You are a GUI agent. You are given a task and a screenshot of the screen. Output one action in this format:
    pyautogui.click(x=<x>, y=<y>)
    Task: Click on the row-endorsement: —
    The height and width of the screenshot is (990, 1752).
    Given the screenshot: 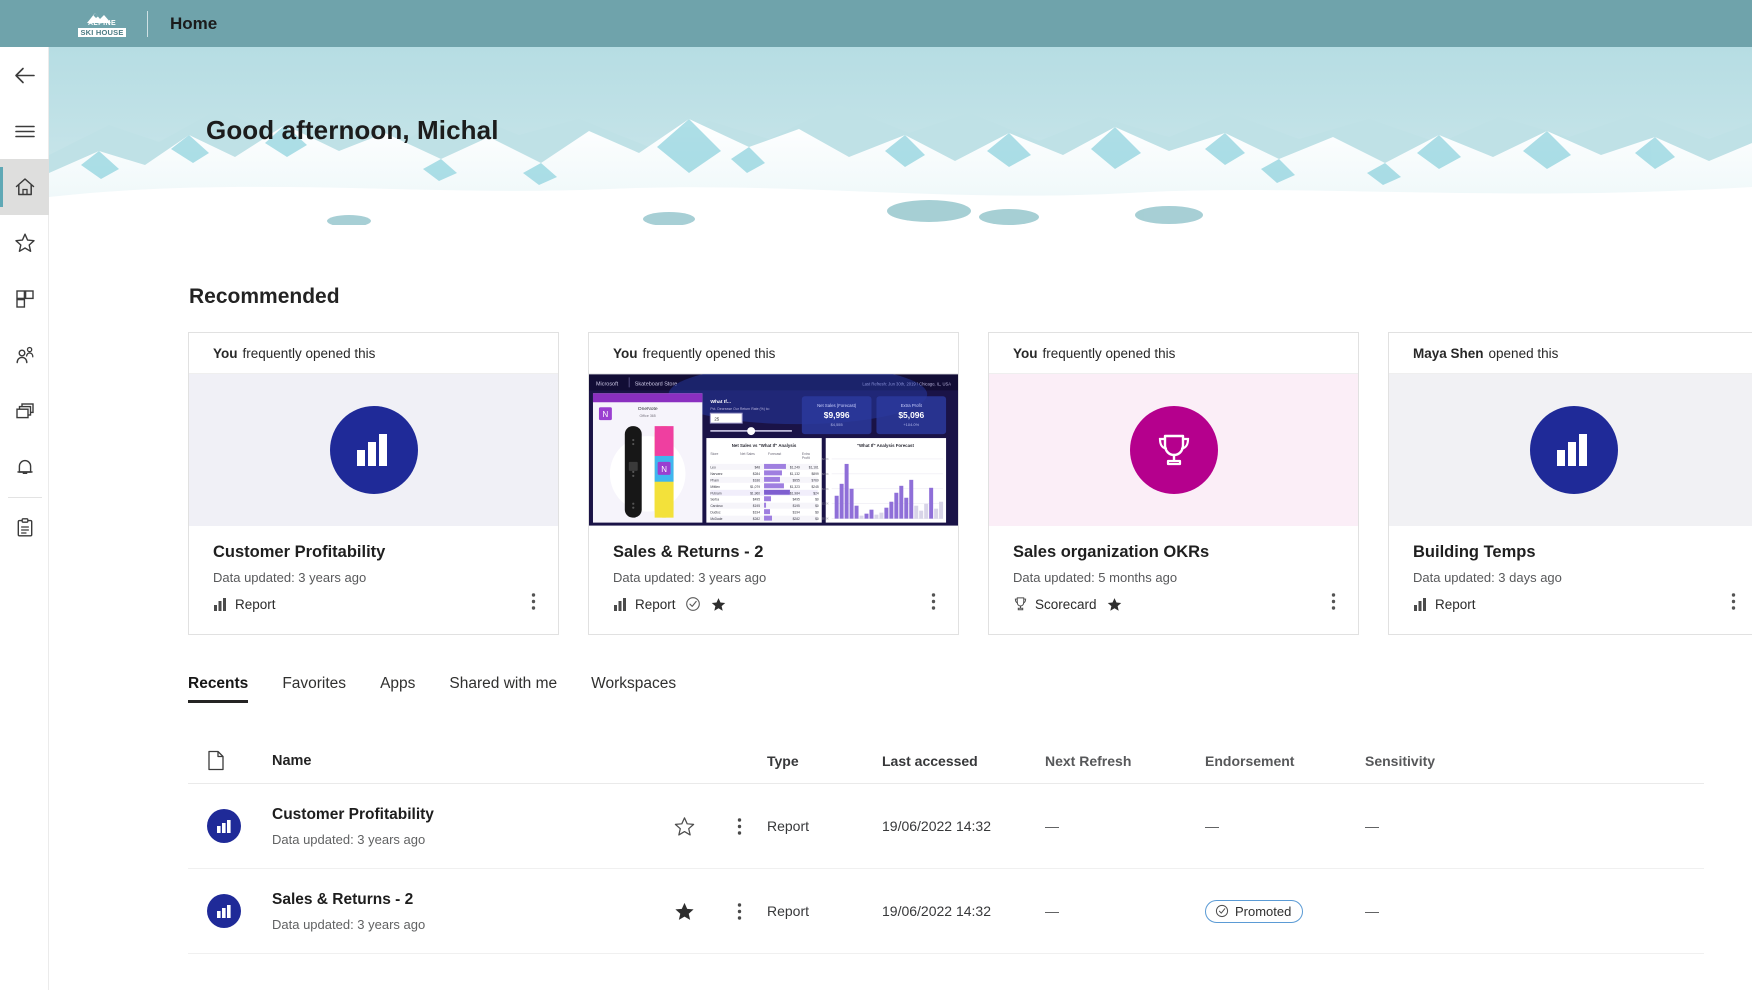 What is the action you would take?
    pyautogui.click(x=1212, y=826)
    